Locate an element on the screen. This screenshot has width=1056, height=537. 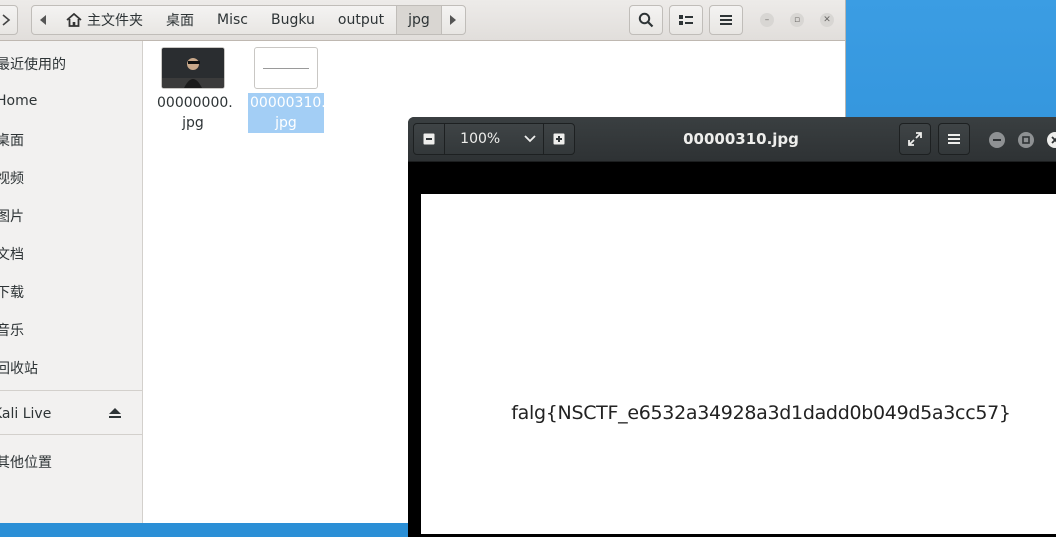
path-crumb-jpg: jpg is located at coordinates (419, 20).